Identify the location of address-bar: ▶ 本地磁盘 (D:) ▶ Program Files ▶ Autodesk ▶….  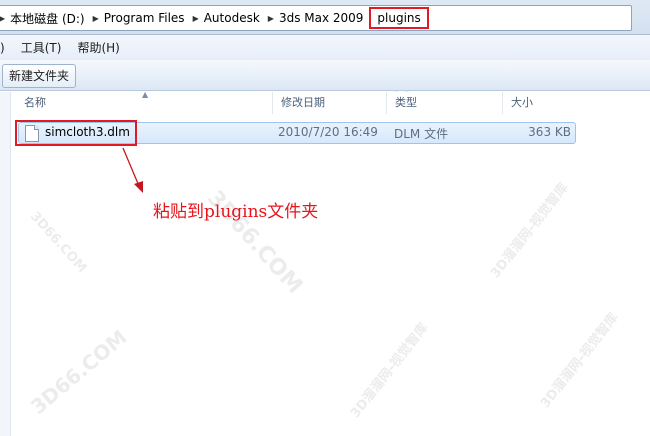
(325, 17).